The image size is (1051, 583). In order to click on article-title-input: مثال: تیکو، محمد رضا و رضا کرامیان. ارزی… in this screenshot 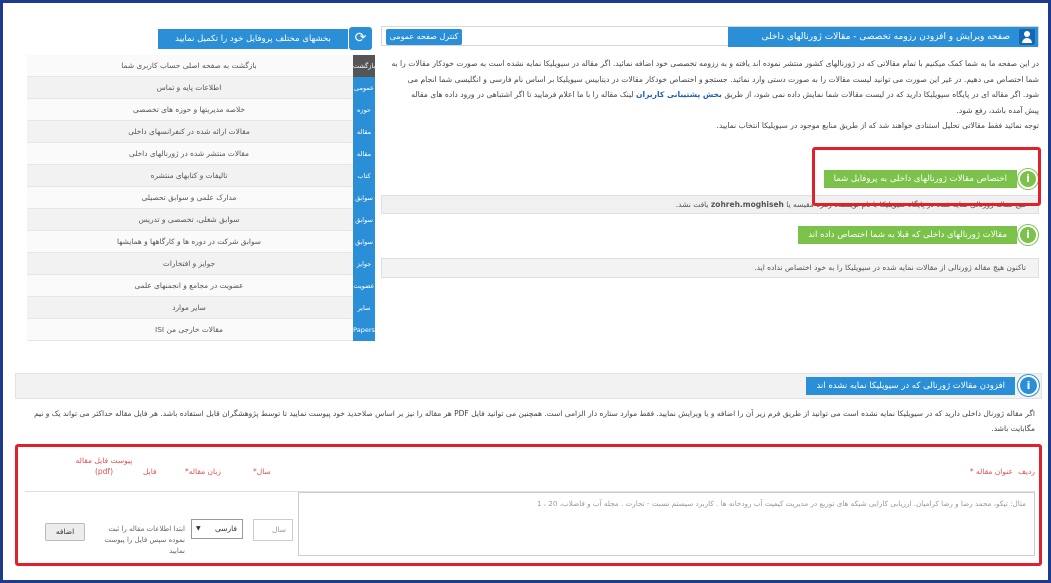, I will do `click(666, 524)`.